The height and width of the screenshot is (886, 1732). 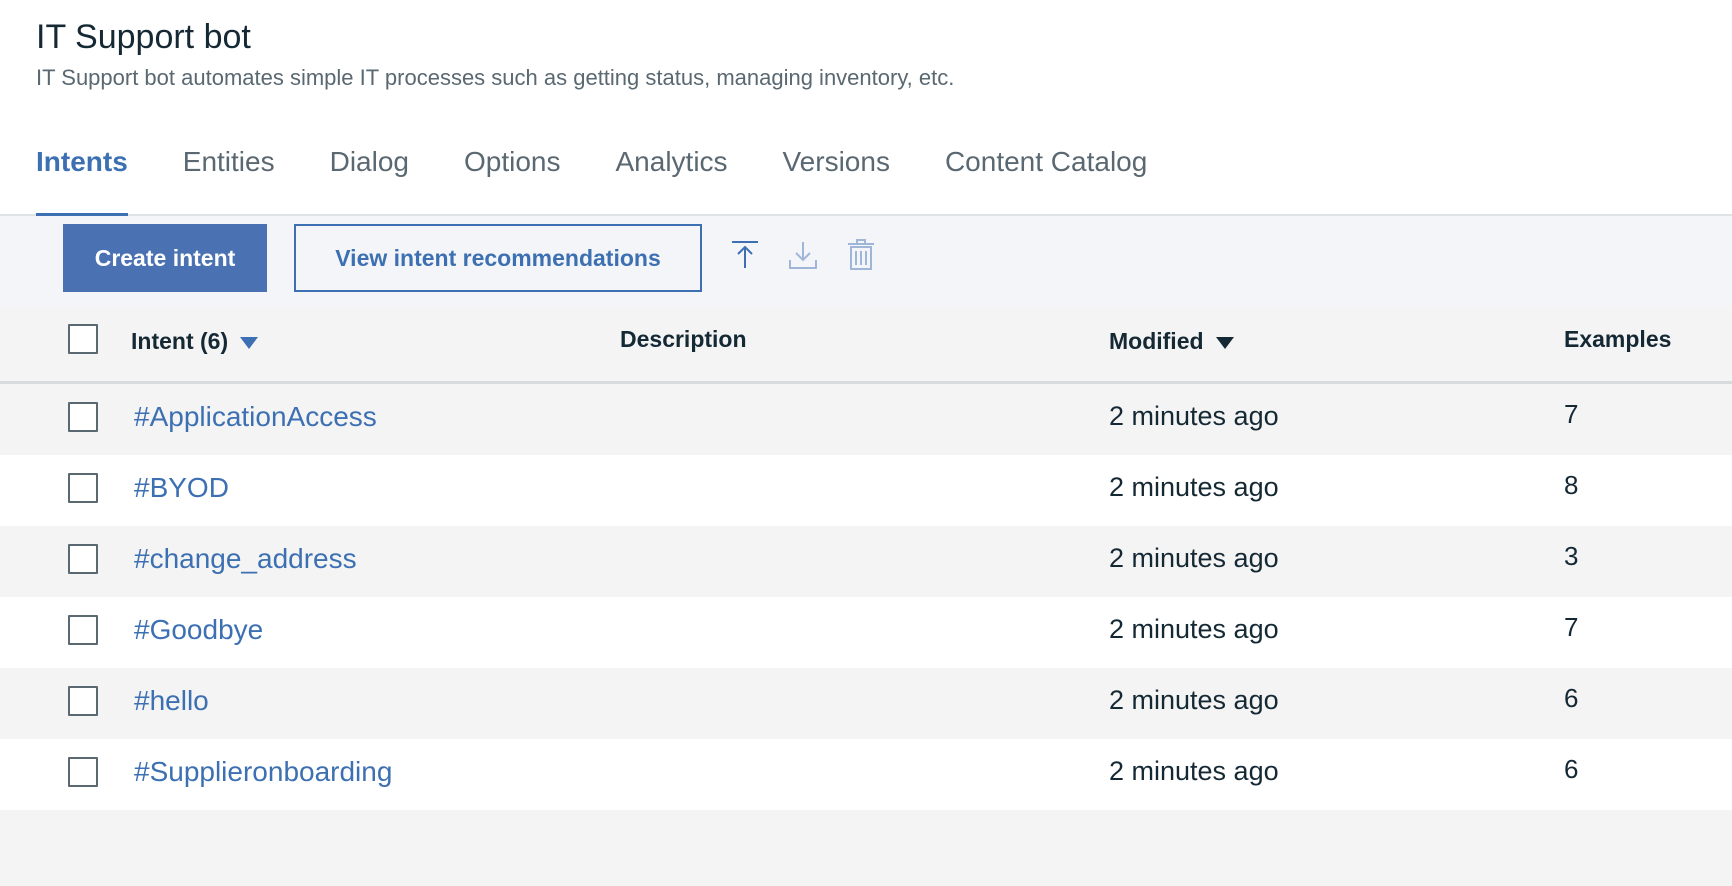 I want to click on tab-entities: Entities, so click(x=229, y=178).